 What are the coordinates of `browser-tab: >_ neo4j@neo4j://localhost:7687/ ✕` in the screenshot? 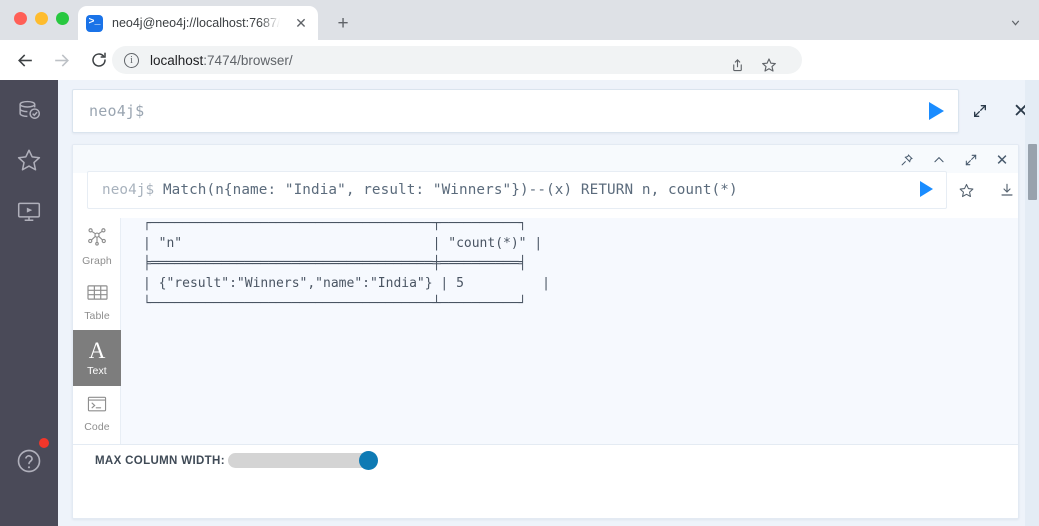 It's located at (198, 23).